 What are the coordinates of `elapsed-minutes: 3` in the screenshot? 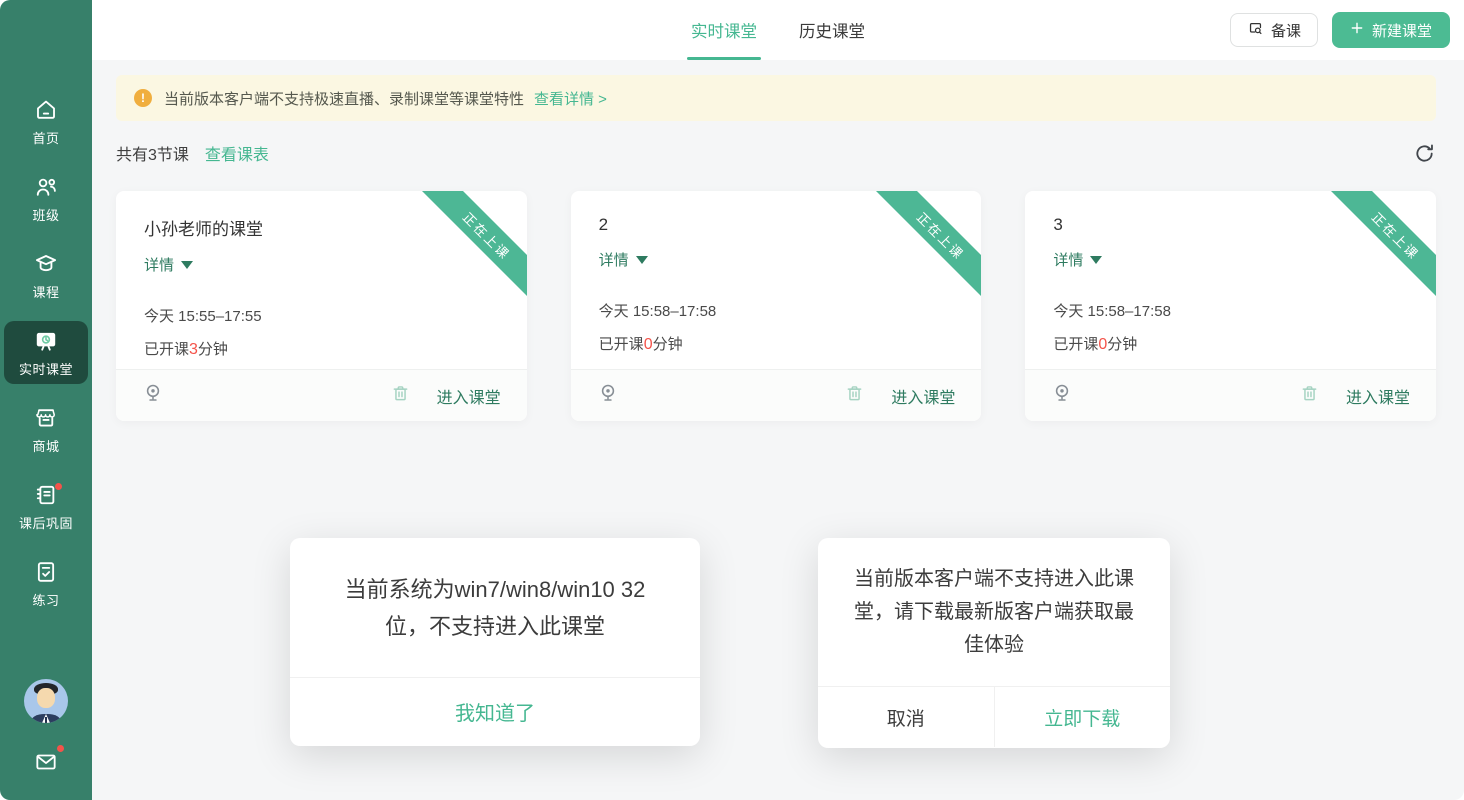 It's located at (193, 349).